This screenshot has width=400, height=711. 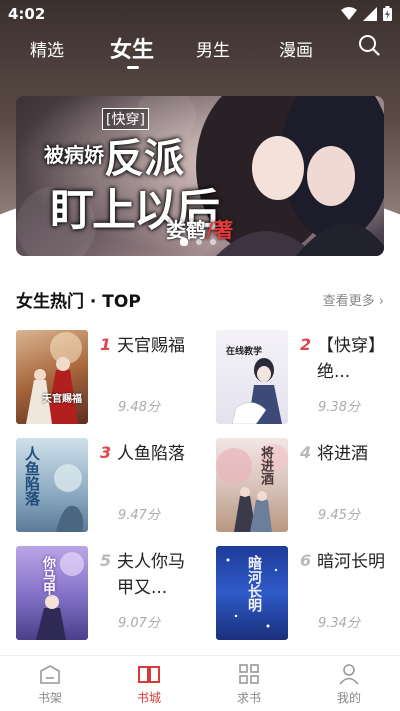 What do you see at coordinates (108, 594) in the screenshot?
I see `book-item: 你马甲 5 夫人你马甲又... 9.07分` at bounding box center [108, 594].